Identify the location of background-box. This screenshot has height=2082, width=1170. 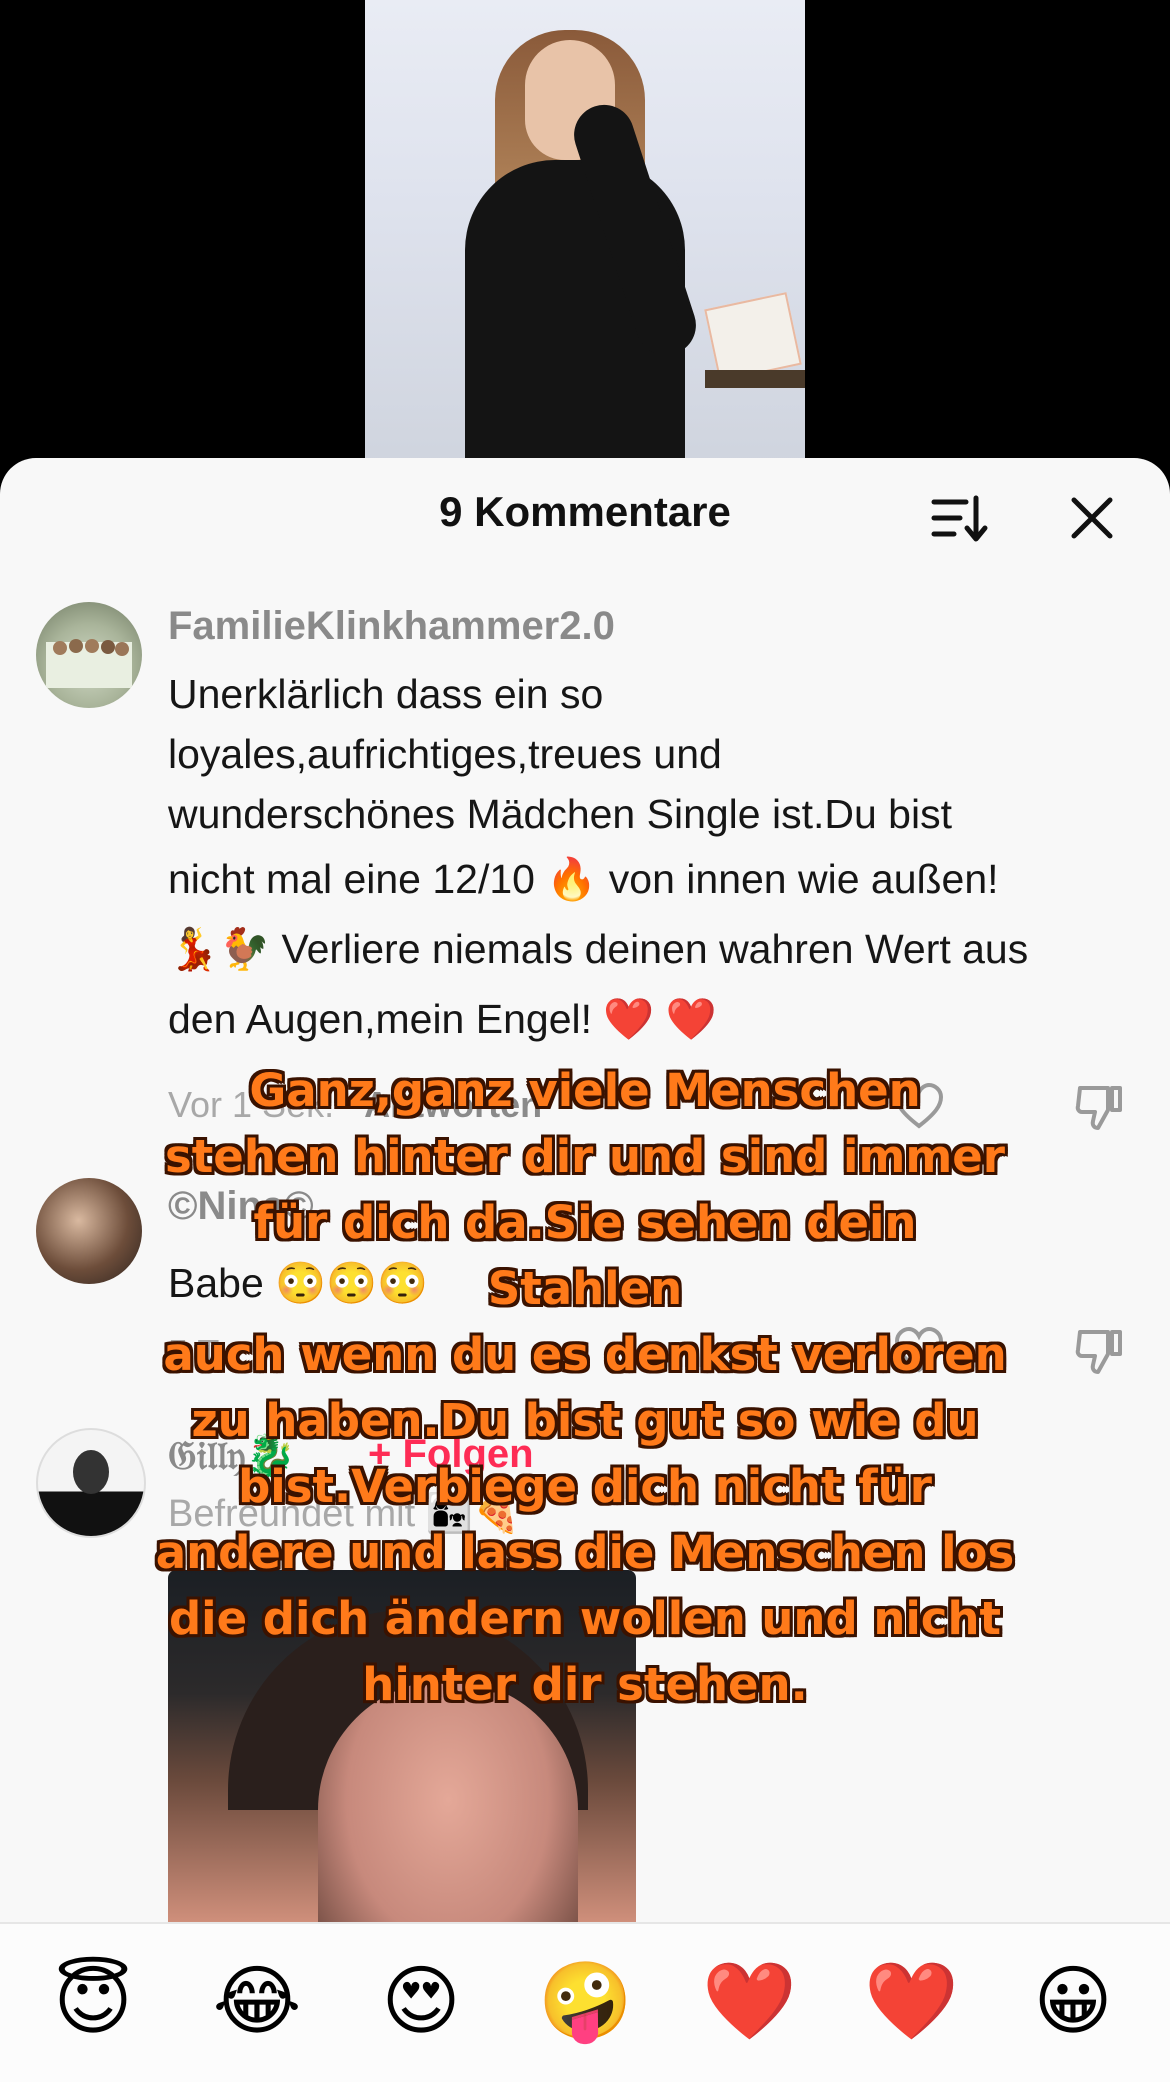
(753, 337).